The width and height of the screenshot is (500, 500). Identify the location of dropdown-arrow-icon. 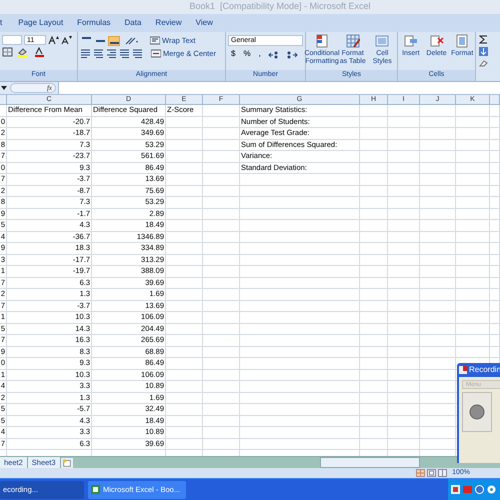
(4, 88).